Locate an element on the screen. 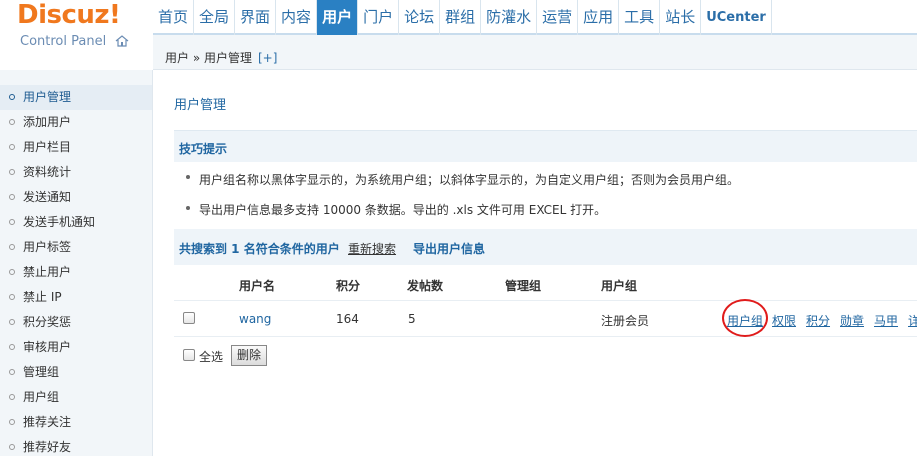 The height and width of the screenshot is (460, 917). action-detail-link: 详 is located at coordinates (912, 320).